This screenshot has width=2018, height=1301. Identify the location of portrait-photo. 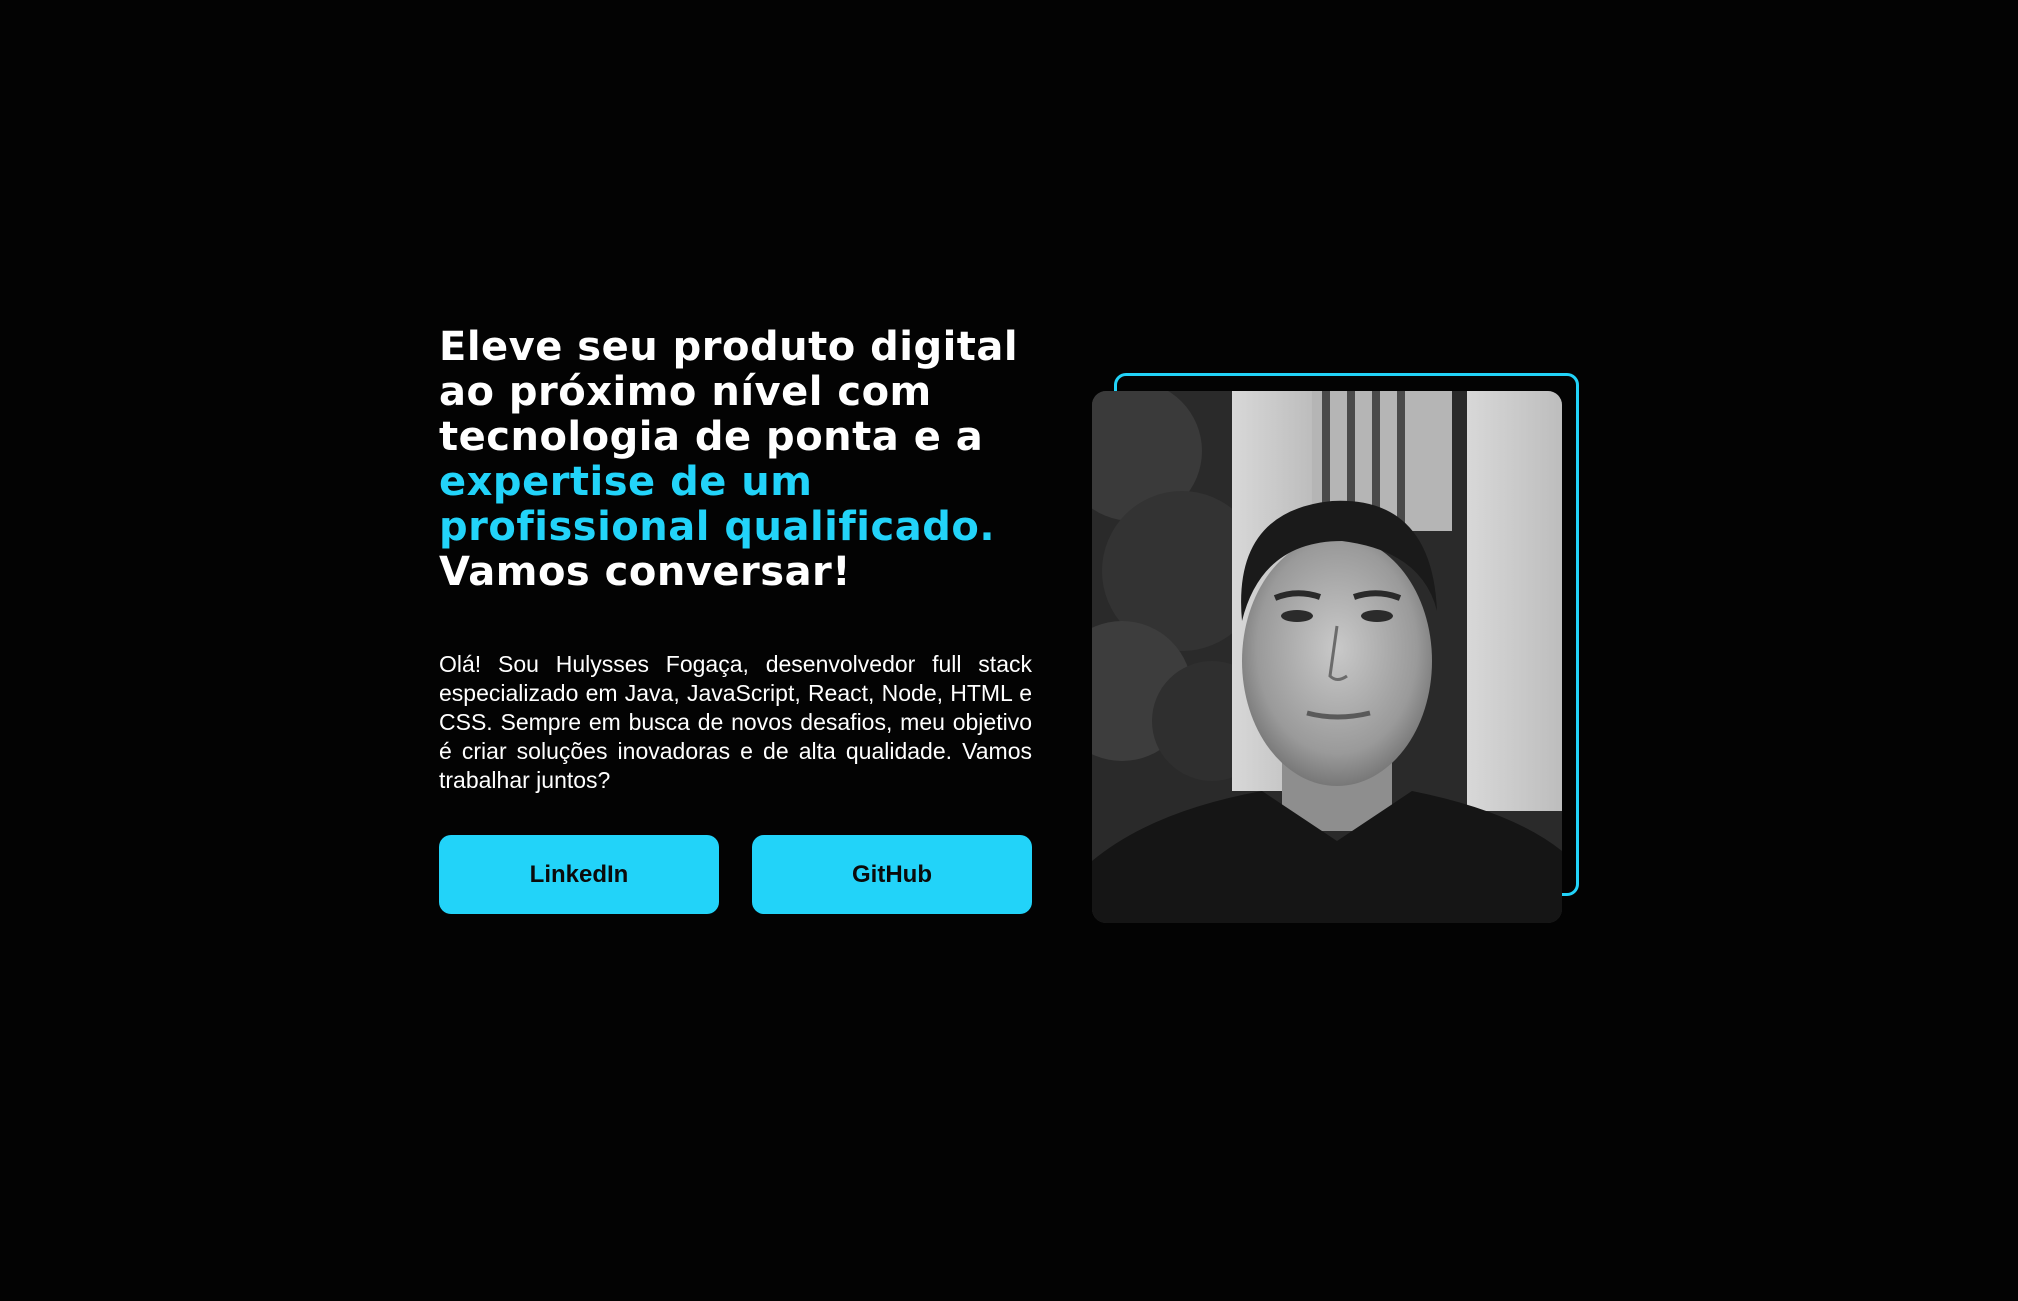
(1327, 657).